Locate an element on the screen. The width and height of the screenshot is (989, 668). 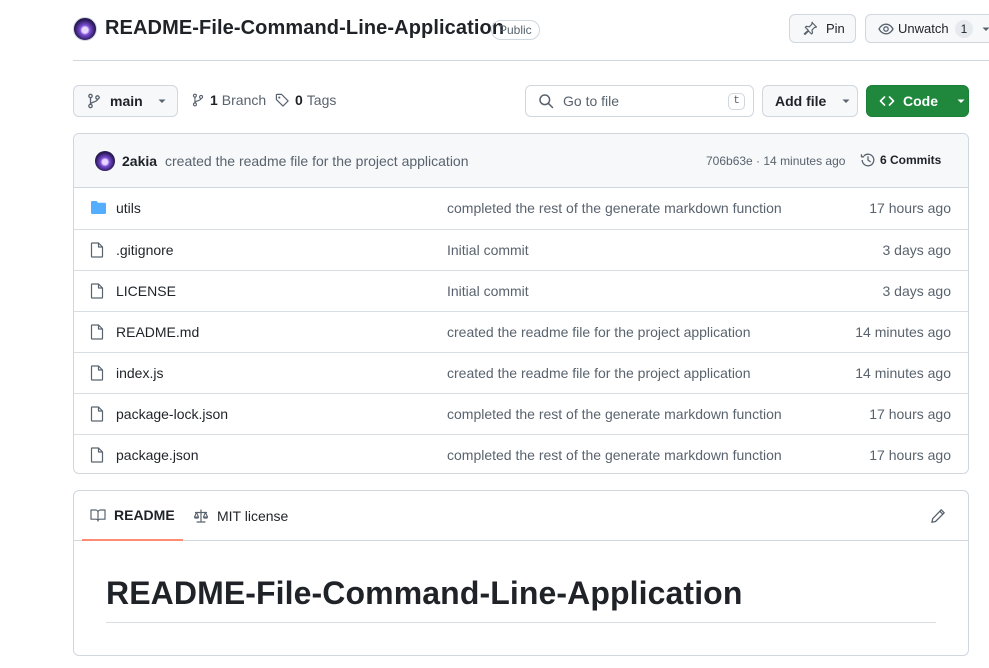
chevron-down-icon is located at coordinates (985, 29).